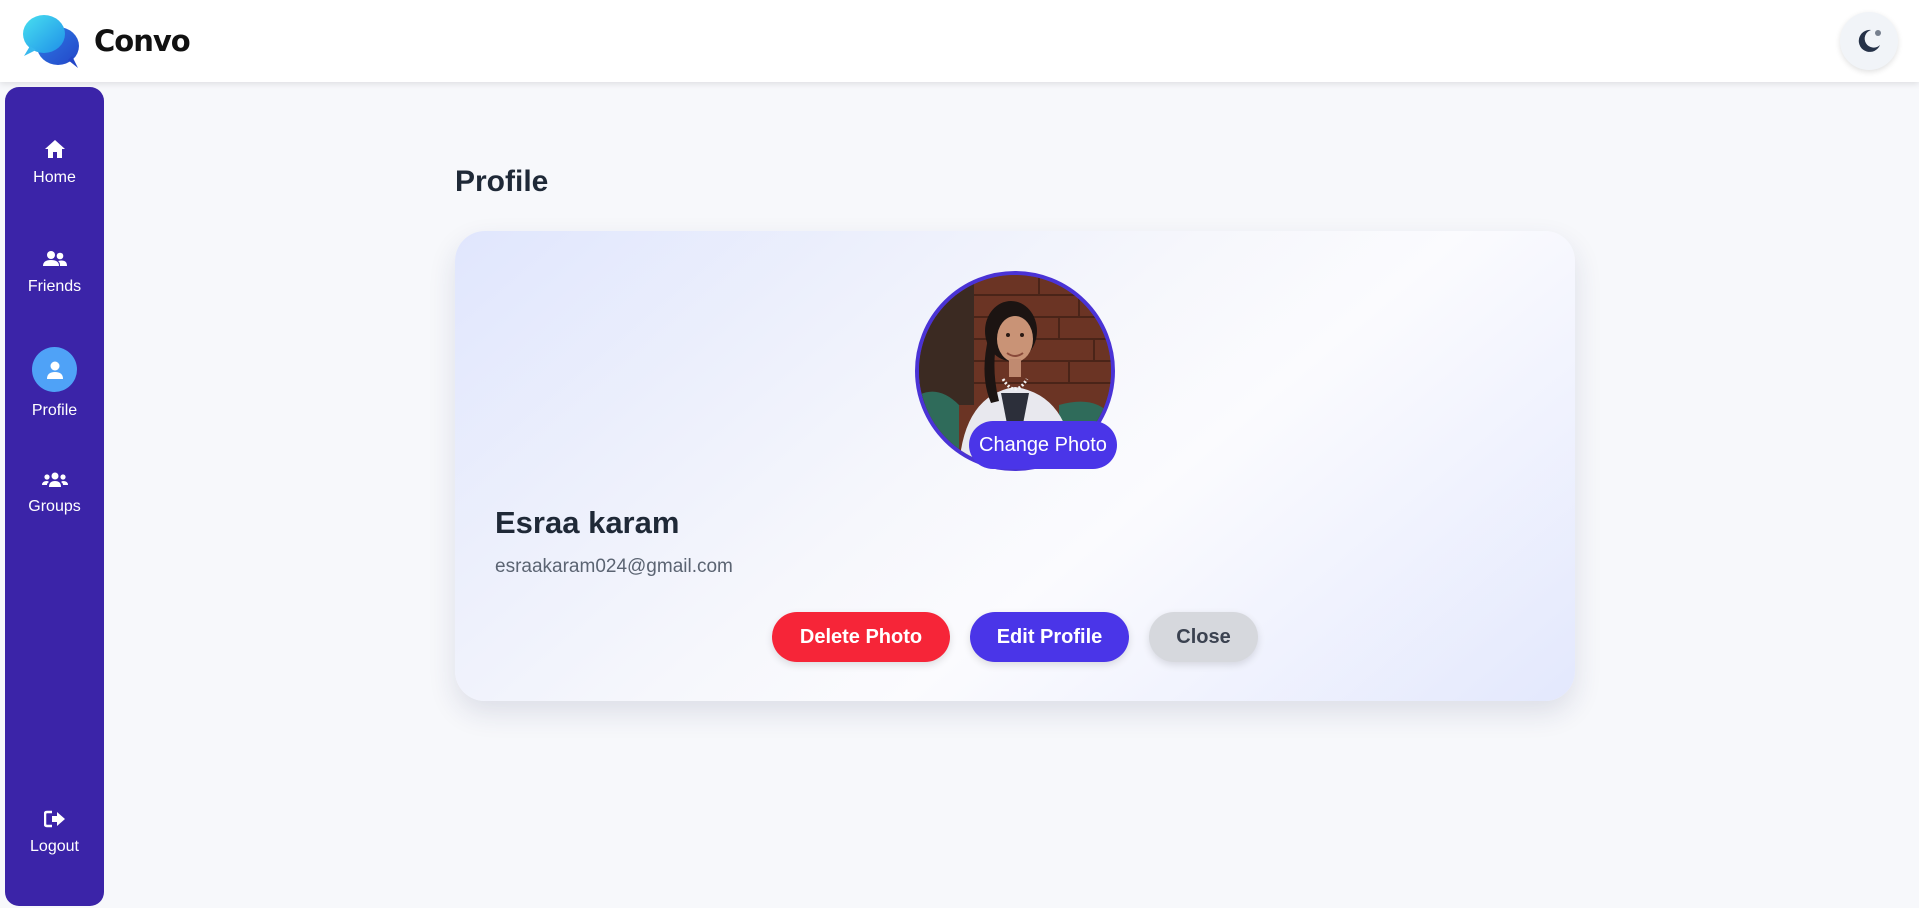 The width and height of the screenshot is (1919, 908). I want to click on change-photo-button: Change Photo, so click(1043, 445).